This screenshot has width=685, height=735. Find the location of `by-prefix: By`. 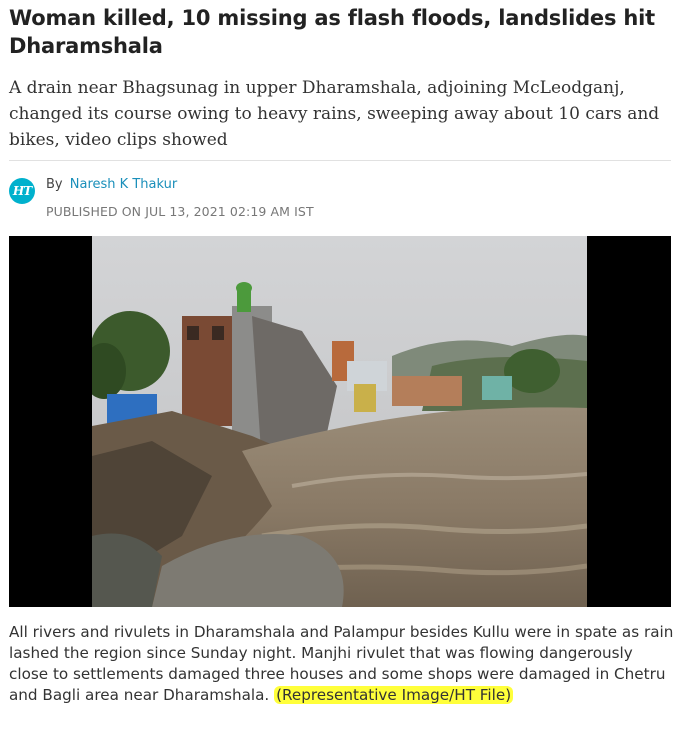

by-prefix: By is located at coordinates (54, 184).